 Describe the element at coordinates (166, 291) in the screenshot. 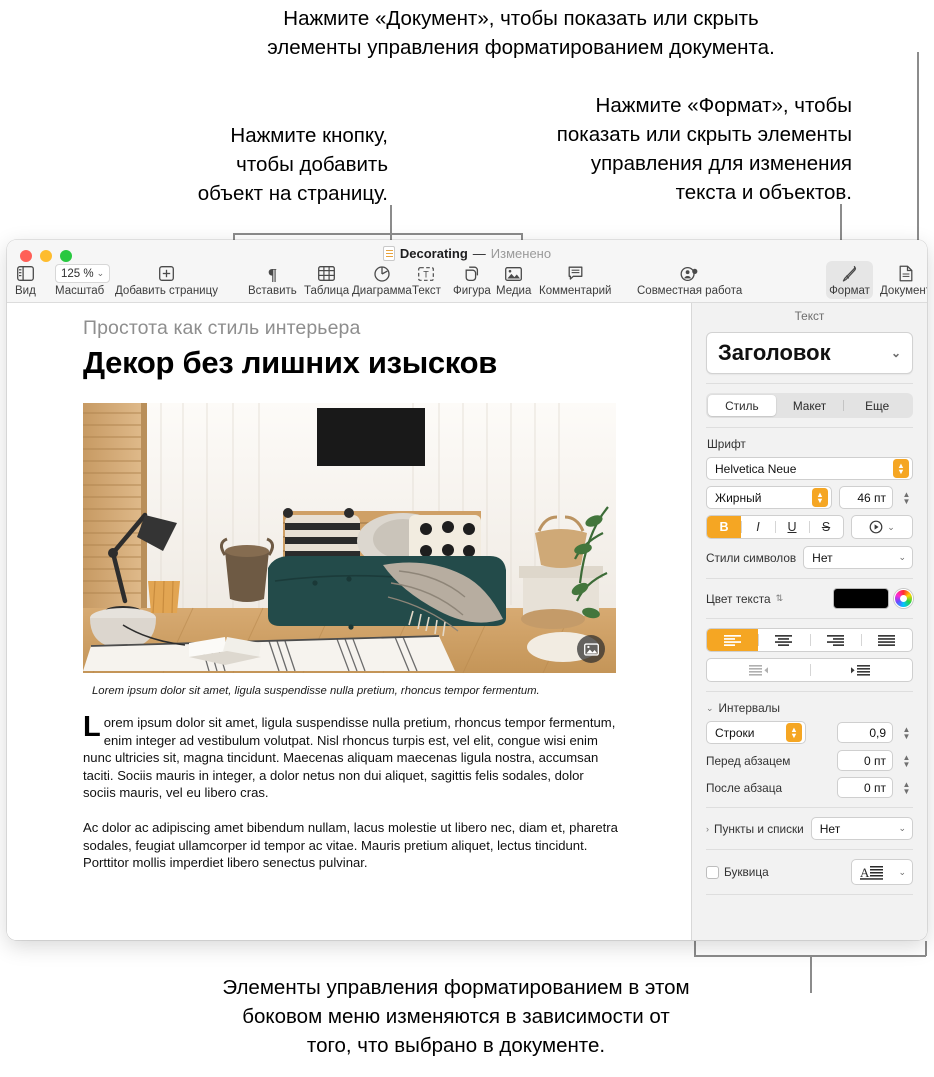

I see `toolbar-label-add-page: Добавить страницу` at that location.